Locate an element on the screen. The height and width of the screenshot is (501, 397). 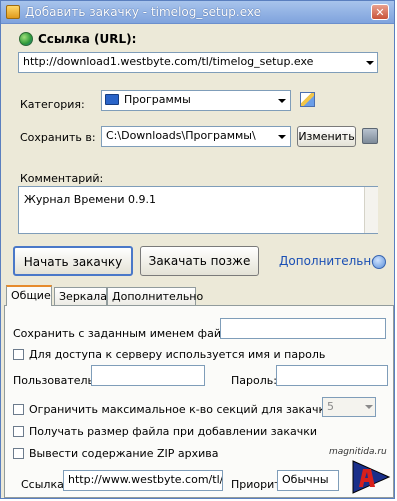
limit-sections-checkbox is located at coordinates (18, 409).